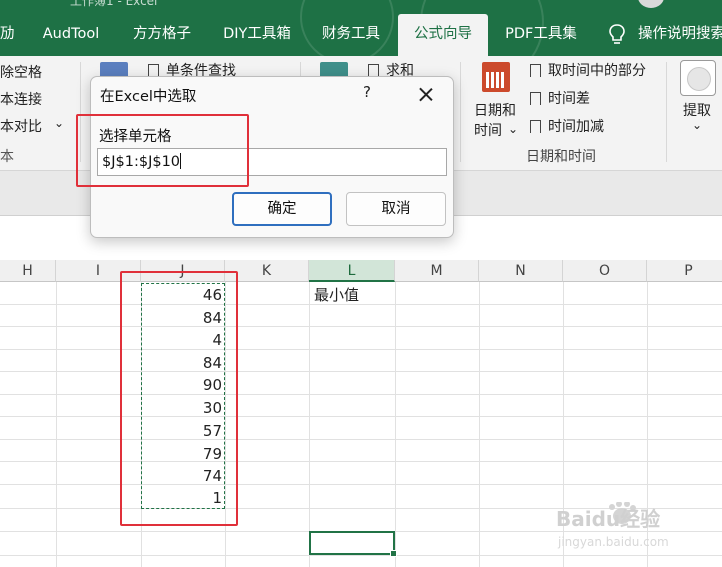 This screenshot has height=567, width=722. I want to click on help-button: ?, so click(367, 92).